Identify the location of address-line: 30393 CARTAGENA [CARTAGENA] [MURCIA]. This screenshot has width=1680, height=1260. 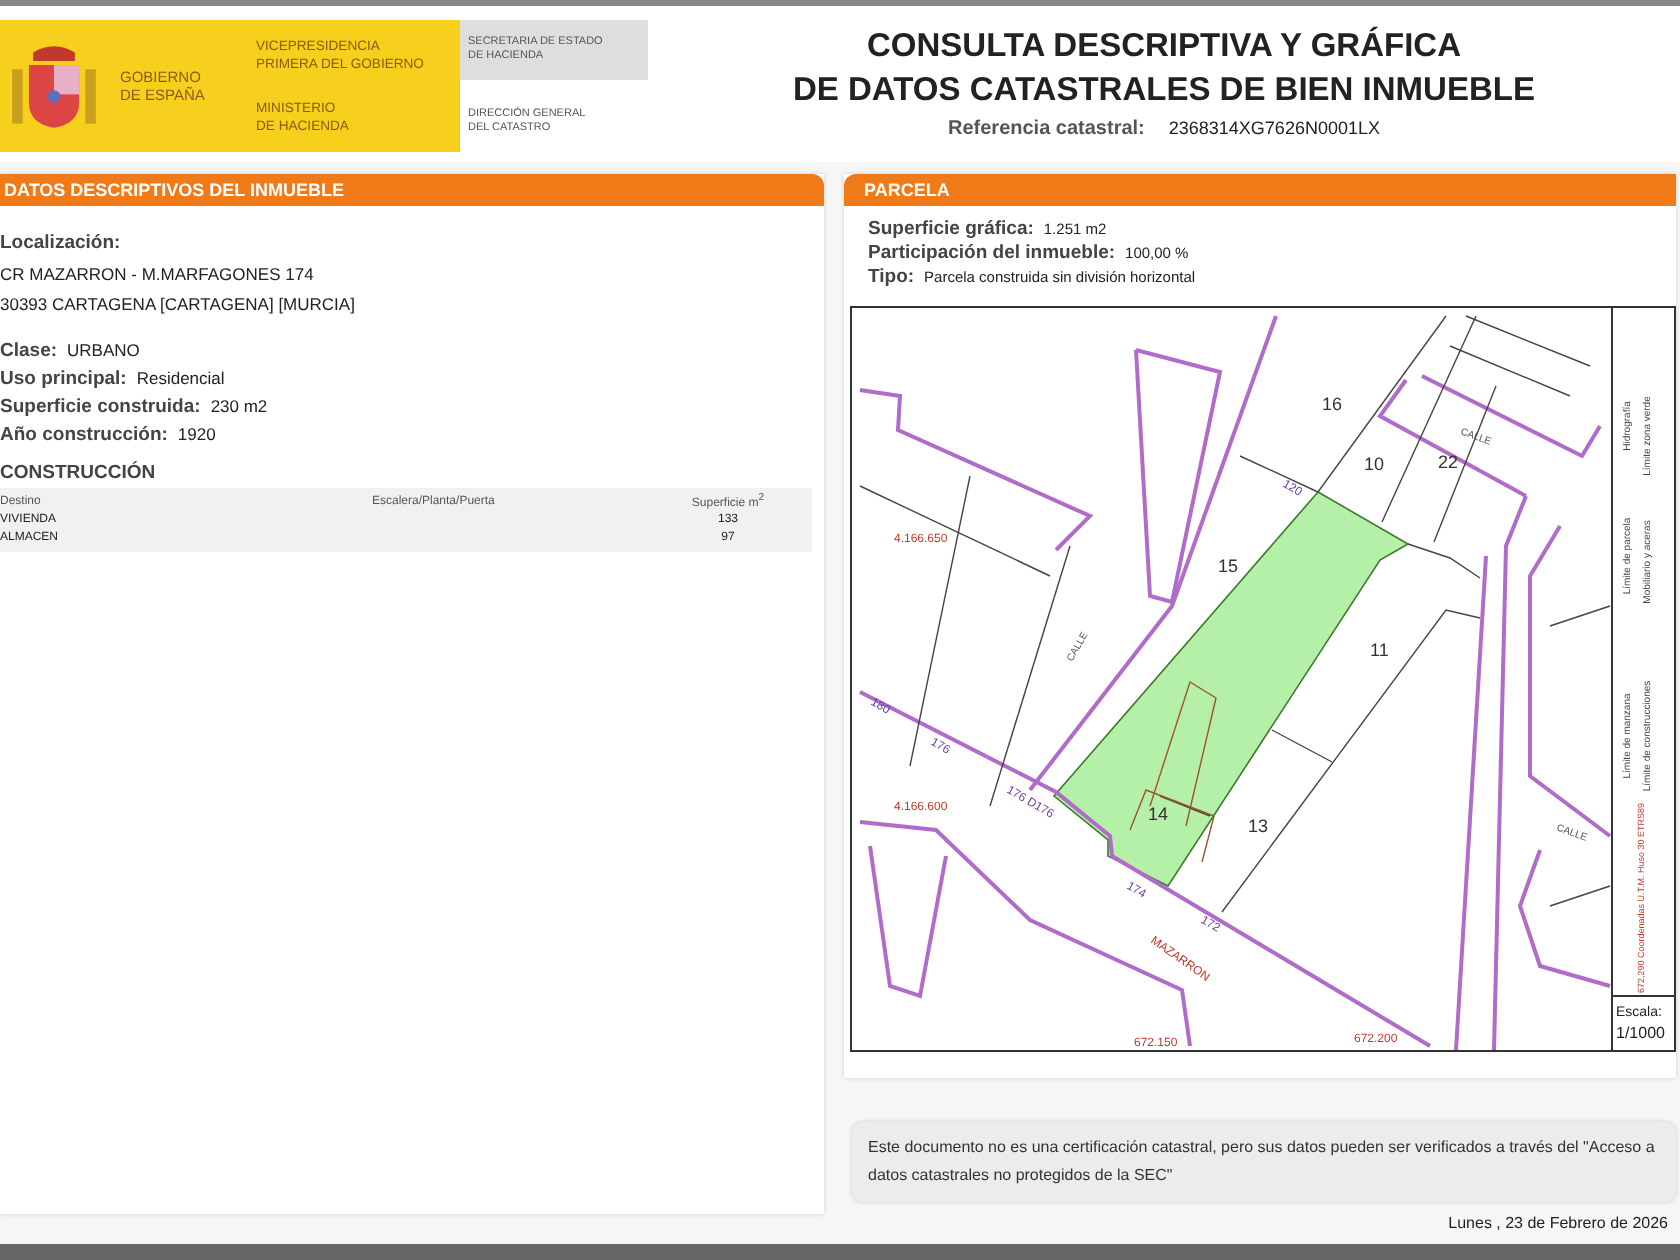
(178, 304).